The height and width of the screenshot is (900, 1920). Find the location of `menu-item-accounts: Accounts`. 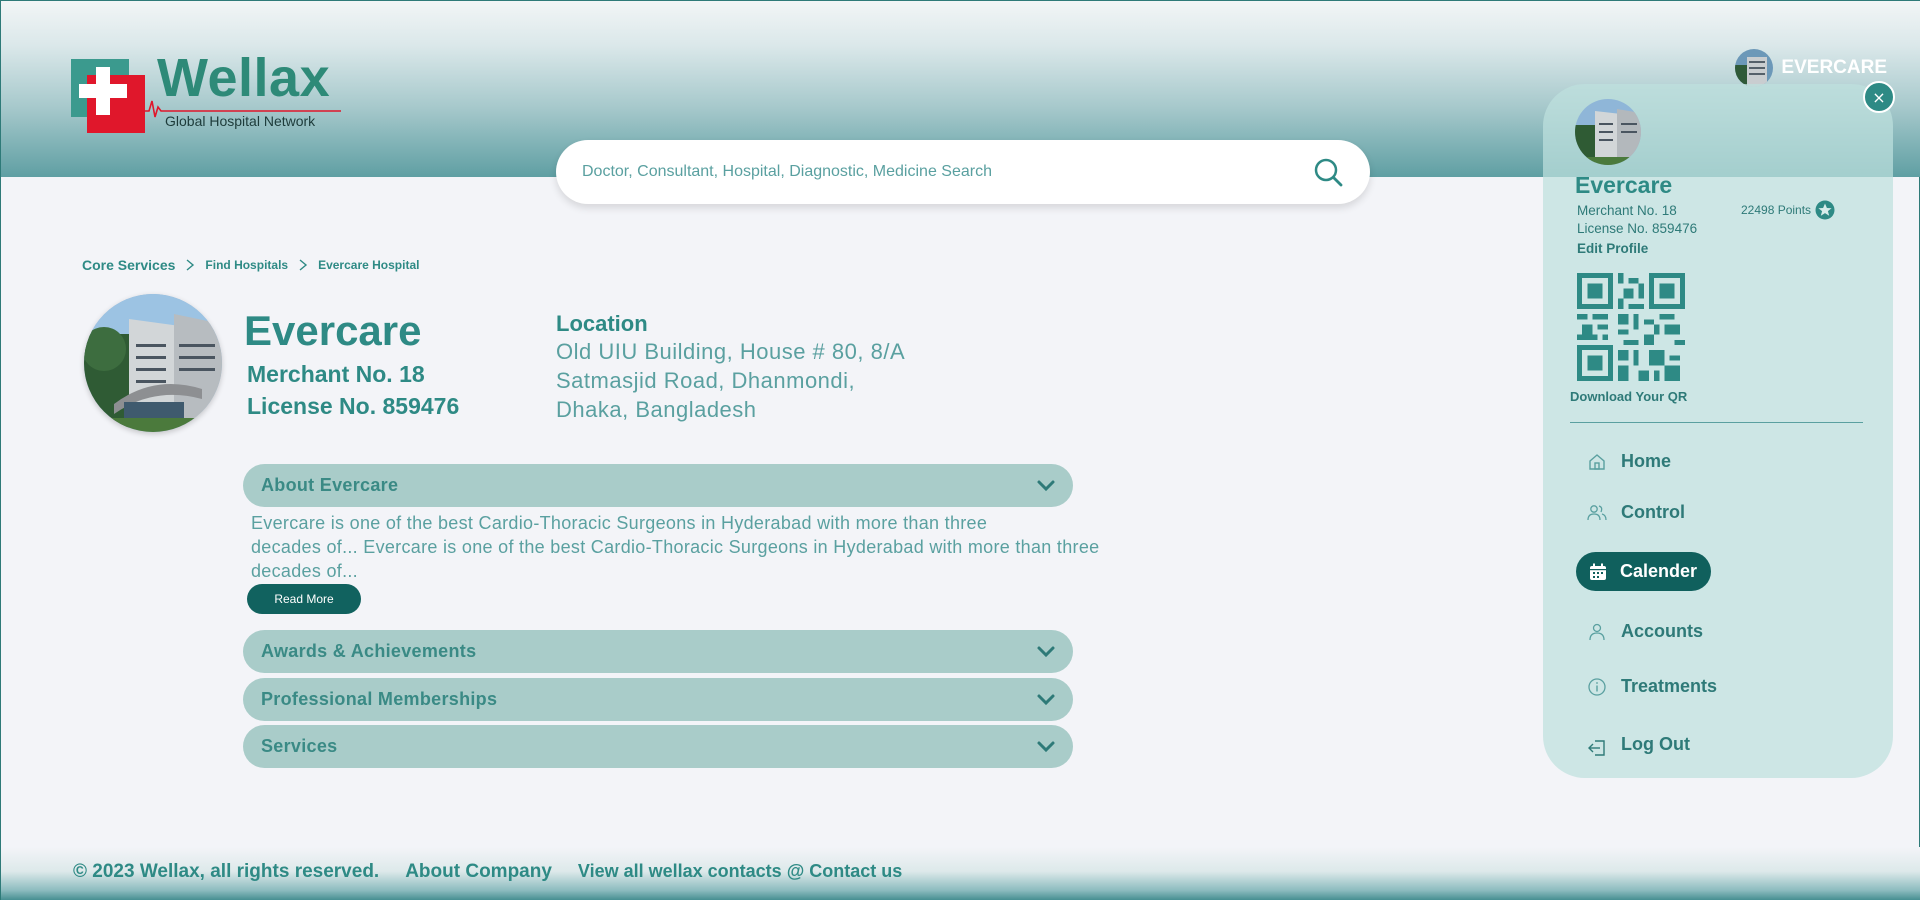

menu-item-accounts: Accounts is located at coordinates (1645, 631).